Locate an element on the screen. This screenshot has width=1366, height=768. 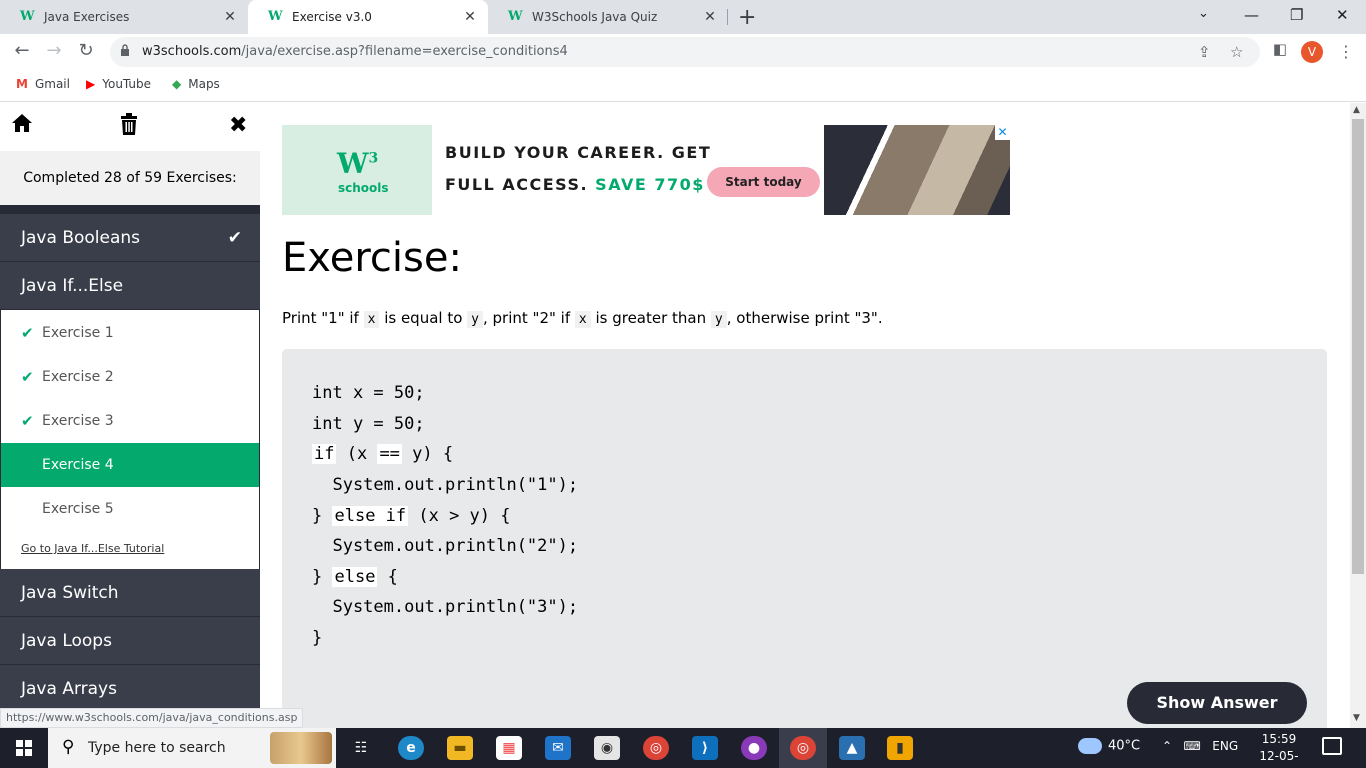
code-text: } is located at coordinates (322, 516).